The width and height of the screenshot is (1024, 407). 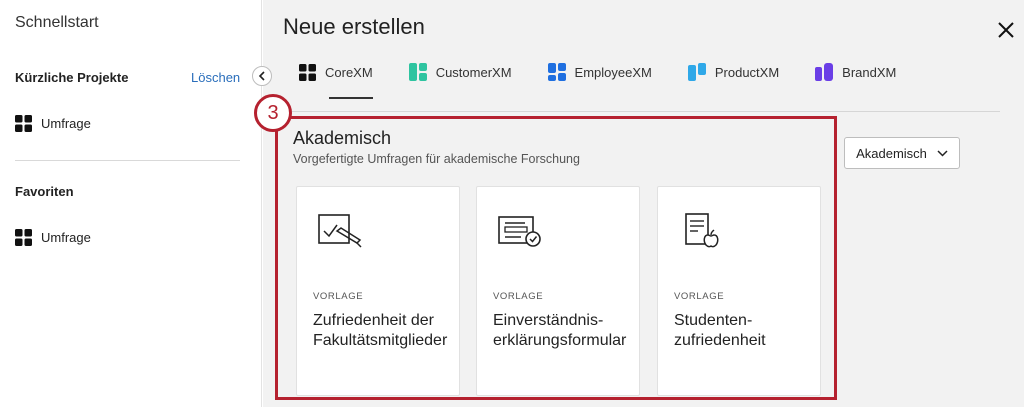 I want to click on favorites-heading: Favoriten, so click(x=44, y=191).